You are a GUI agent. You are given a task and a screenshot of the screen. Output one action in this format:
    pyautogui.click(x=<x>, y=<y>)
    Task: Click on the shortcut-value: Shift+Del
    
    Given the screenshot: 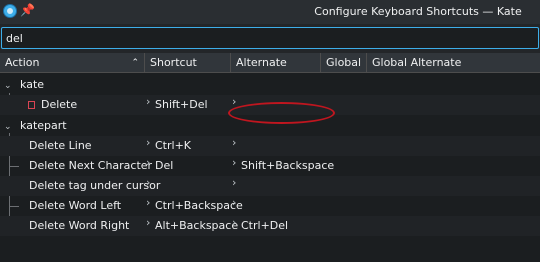 What is the action you would take?
    pyautogui.click(x=181, y=105)
    